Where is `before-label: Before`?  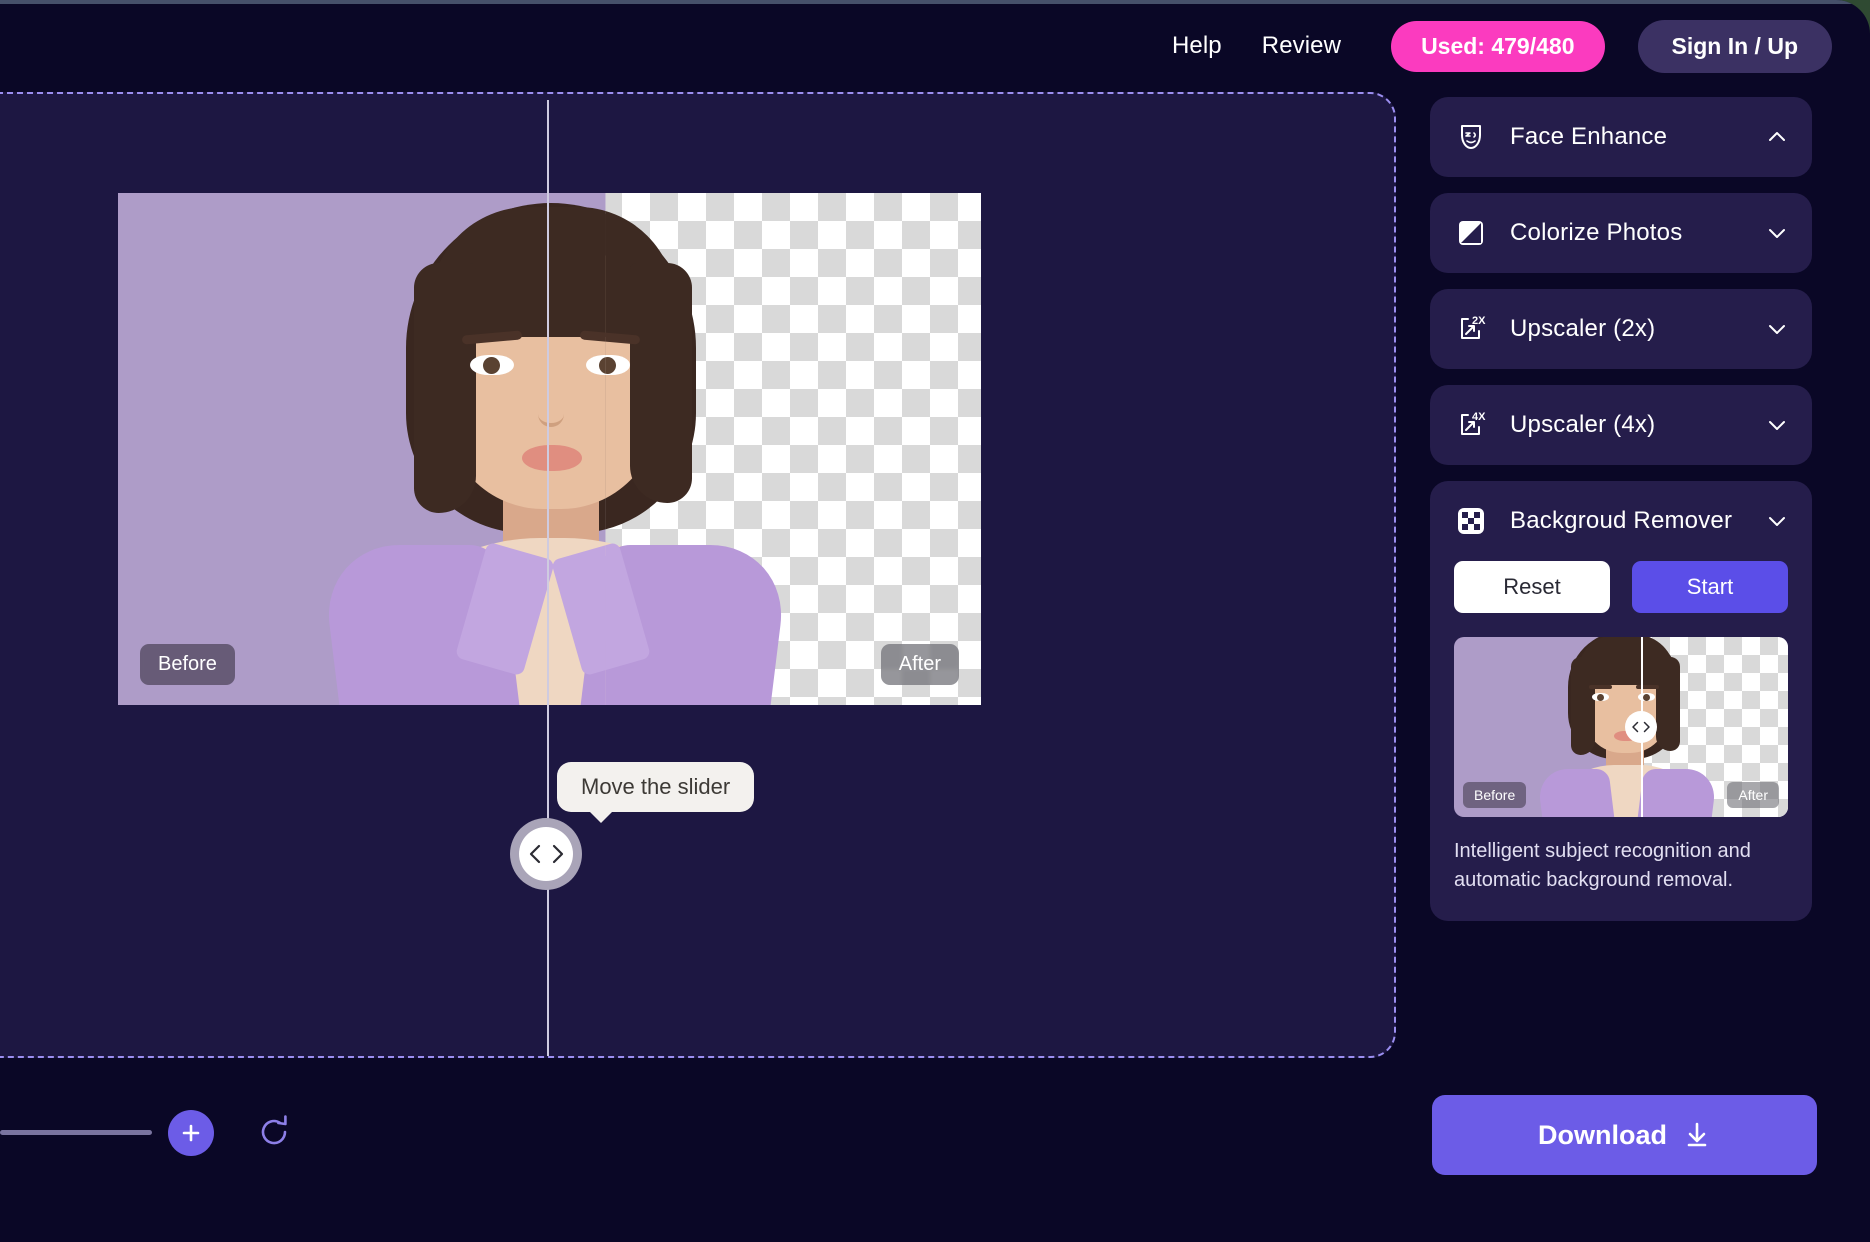 before-label: Before is located at coordinates (187, 664).